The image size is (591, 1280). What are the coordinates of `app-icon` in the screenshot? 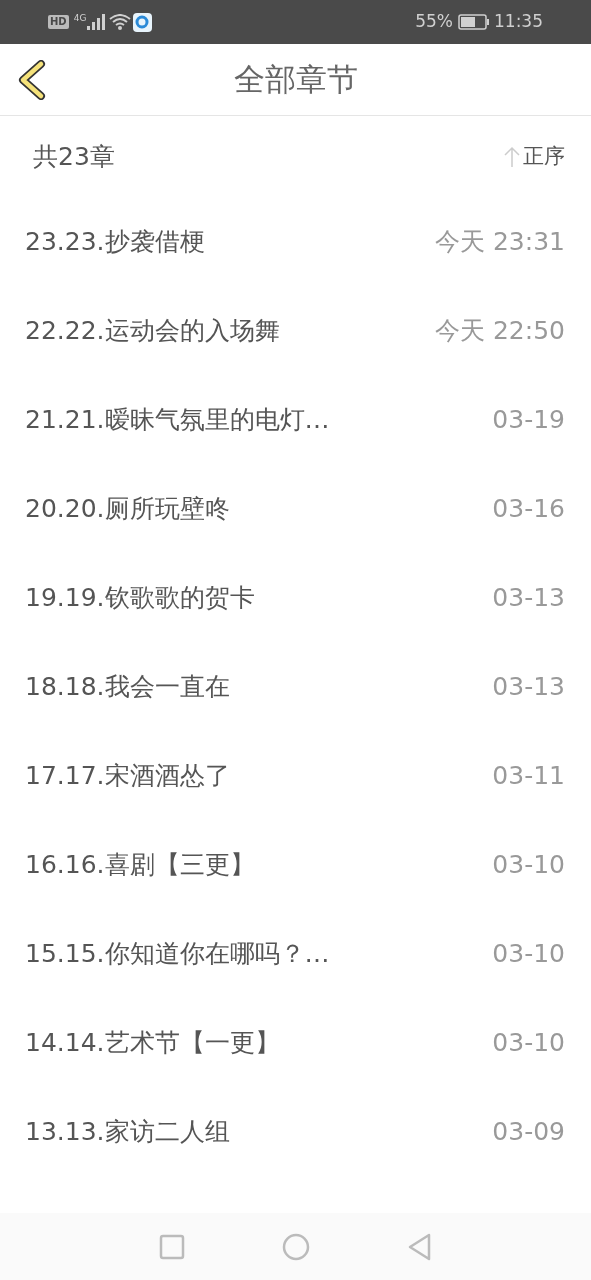 It's located at (143, 22).